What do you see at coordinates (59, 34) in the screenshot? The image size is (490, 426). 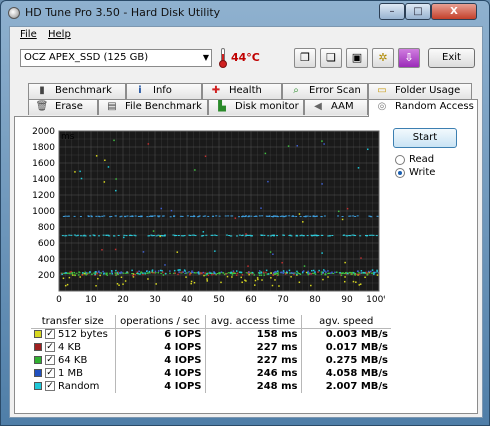 I see `menu-help: Help` at bounding box center [59, 34].